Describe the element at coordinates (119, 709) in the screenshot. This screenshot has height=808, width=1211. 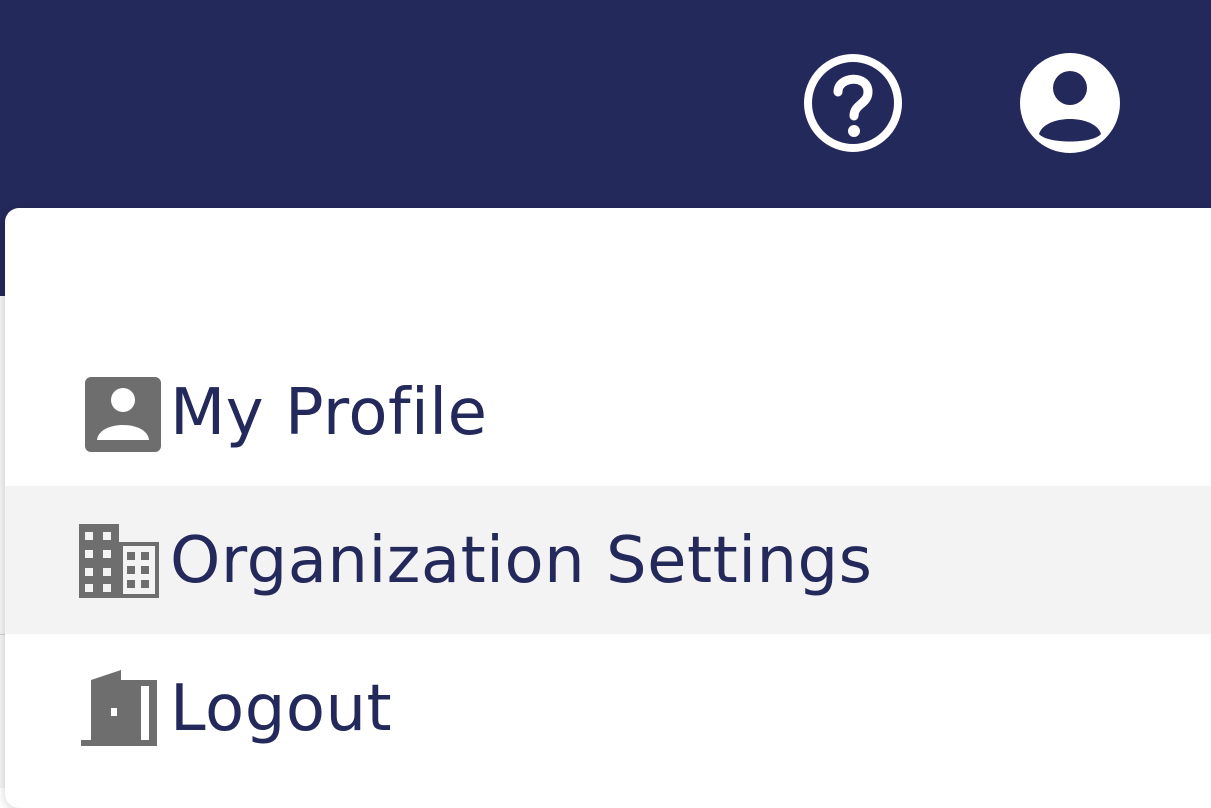
I see `door-exit-icon` at that location.